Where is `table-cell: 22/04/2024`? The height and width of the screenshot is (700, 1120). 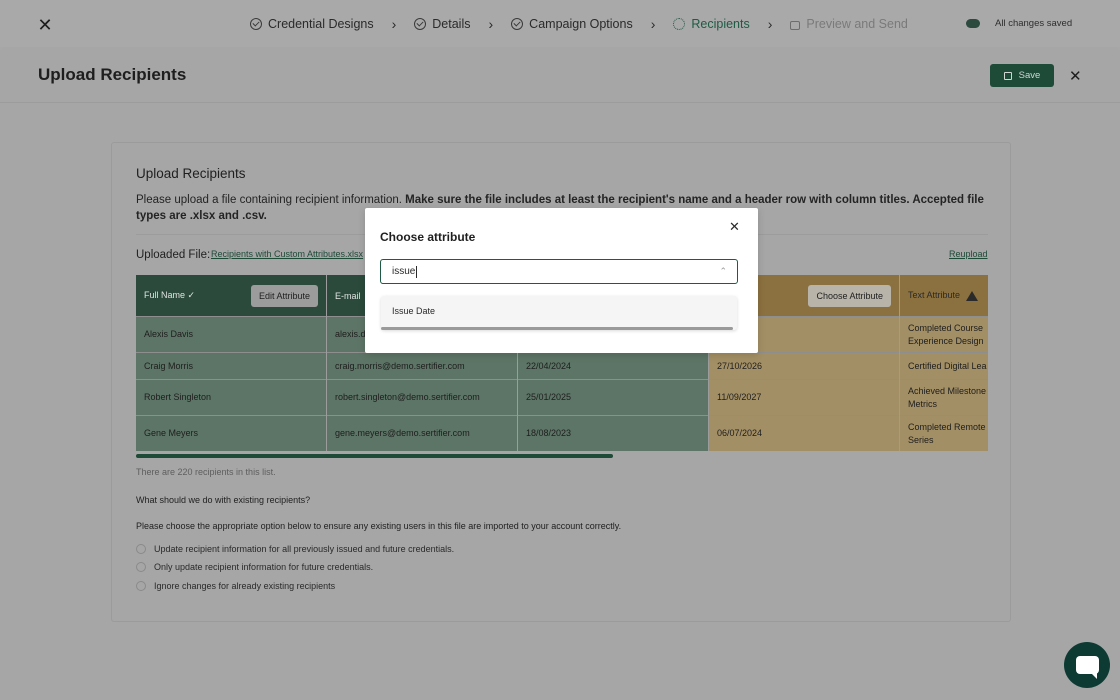 table-cell: 22/04/2024 is located at coordinates (613, 365).